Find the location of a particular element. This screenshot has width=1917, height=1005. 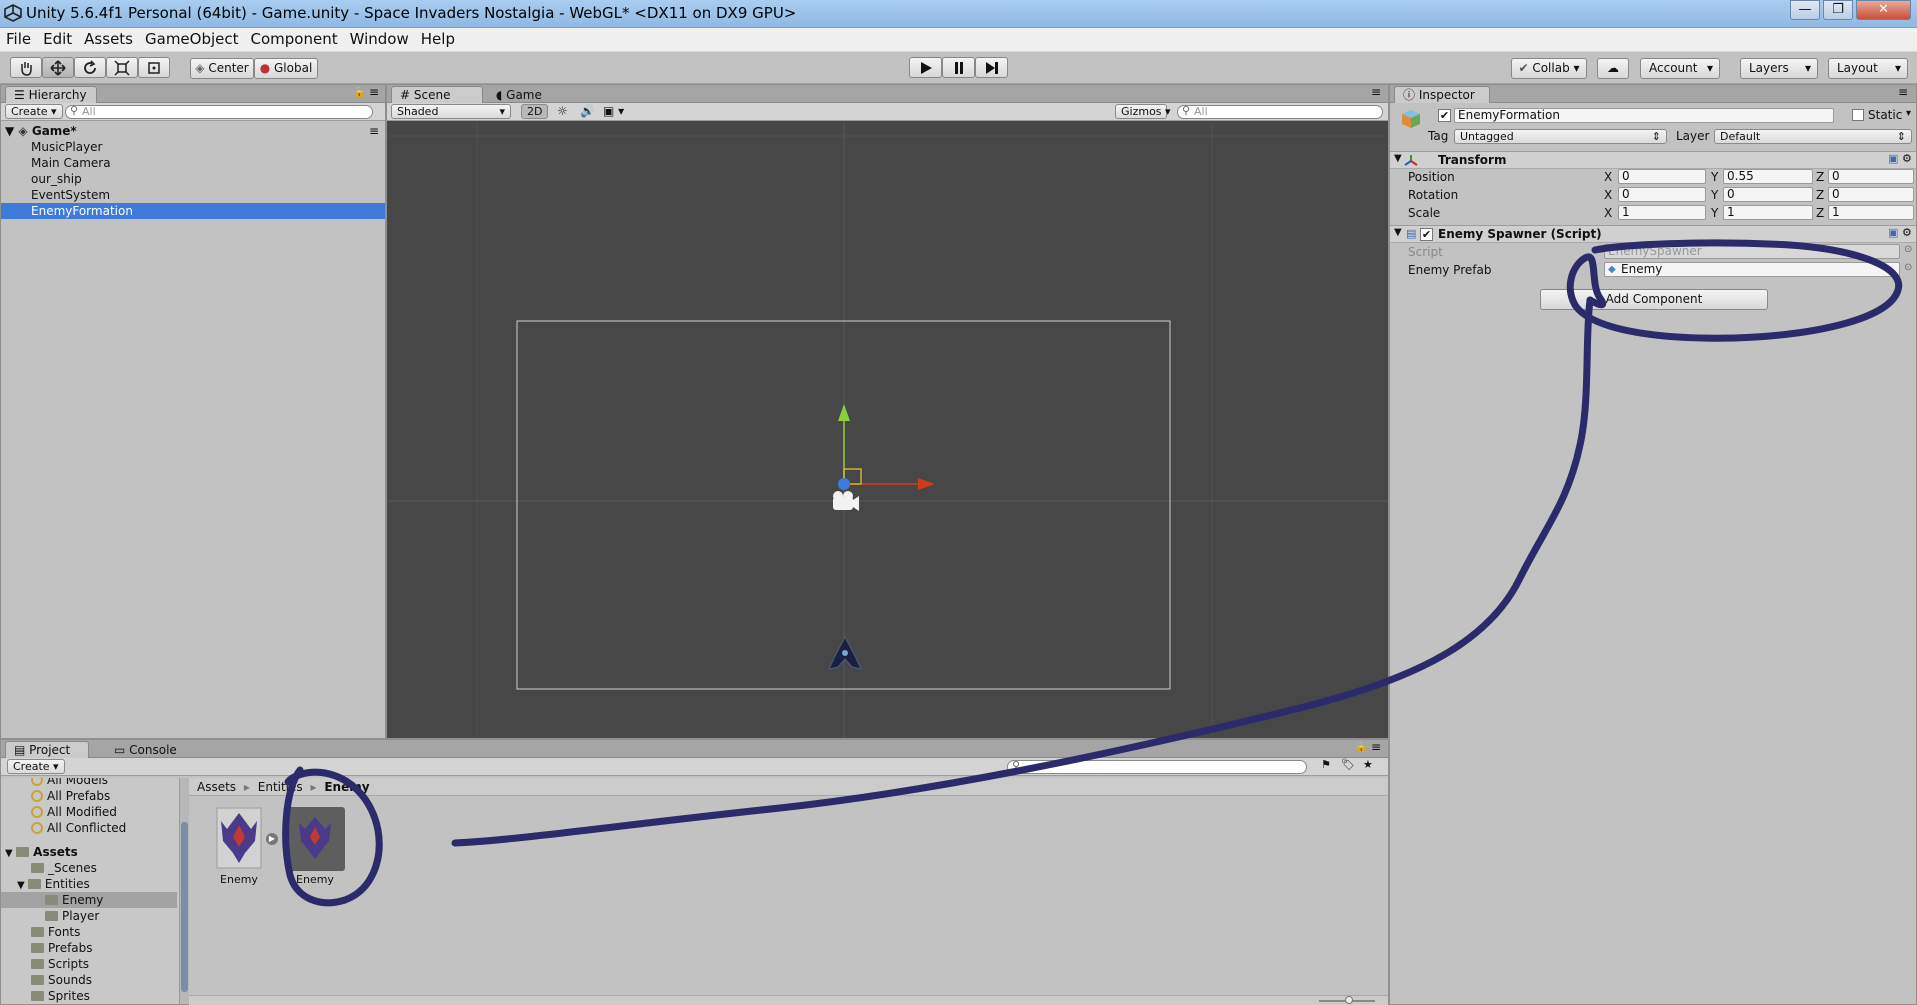

object-picker-icon: ⊙ is located at coordinates (1908, 267).